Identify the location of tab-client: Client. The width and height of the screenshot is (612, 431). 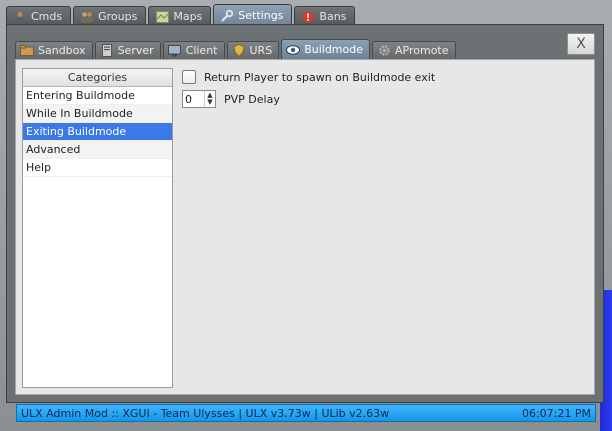
(193, 50).